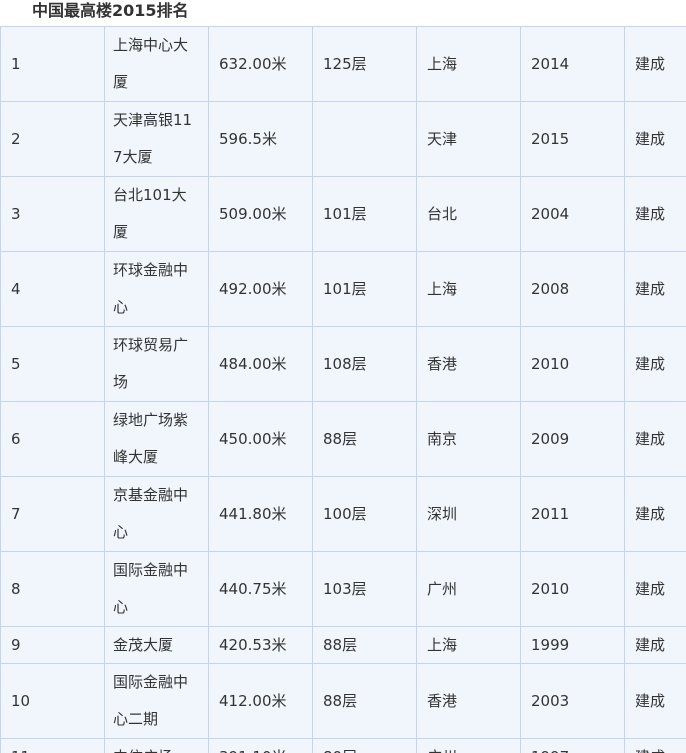 The width and height of the screenshot is (686, 753). I want to click on building-name-cell: 中信广场, so click(156, 745).